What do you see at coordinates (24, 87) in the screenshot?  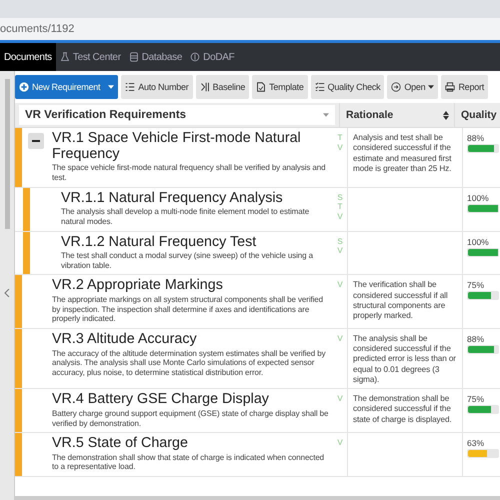 I see `plus-icon` at bounding box center [24, 87].